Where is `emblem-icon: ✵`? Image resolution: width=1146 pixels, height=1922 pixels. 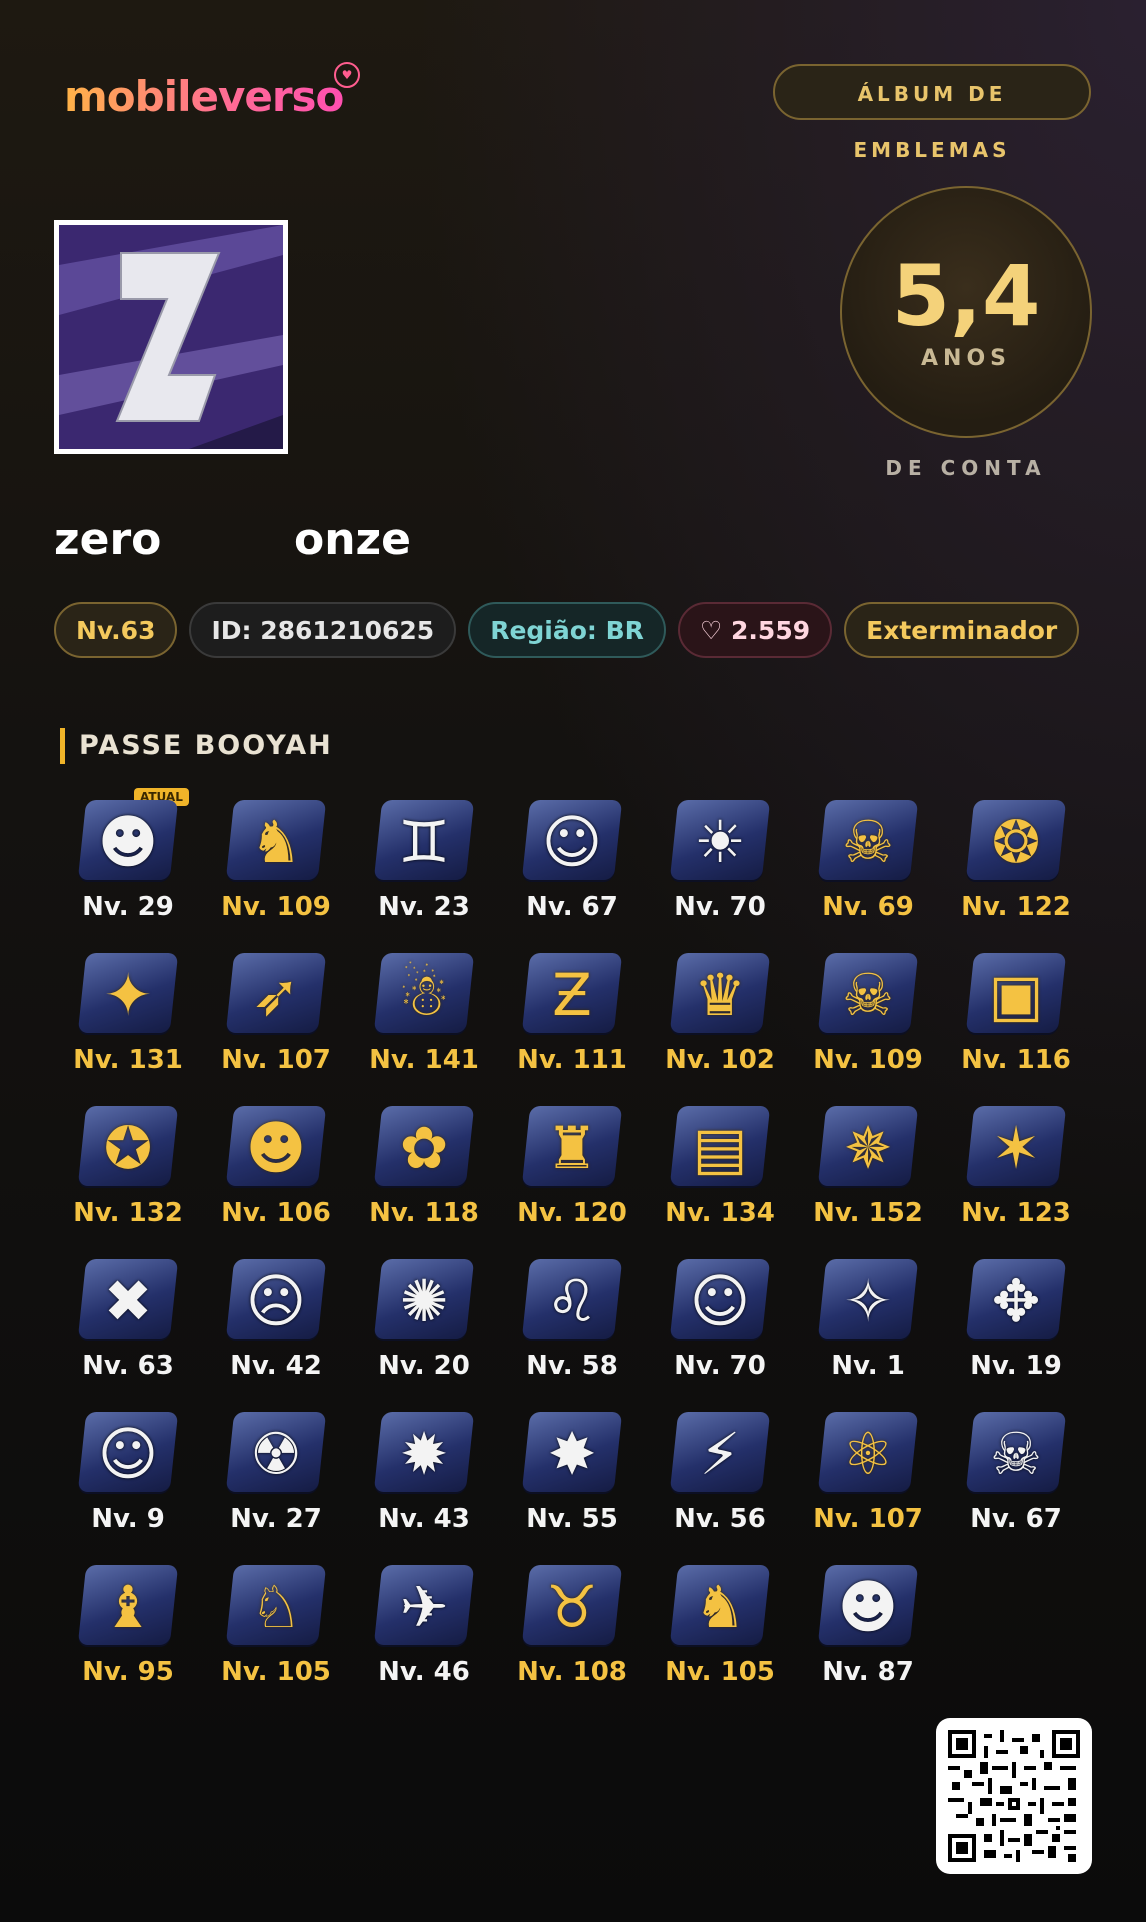
emblem-icon: ✵ is located at coordinates (868, 1148).